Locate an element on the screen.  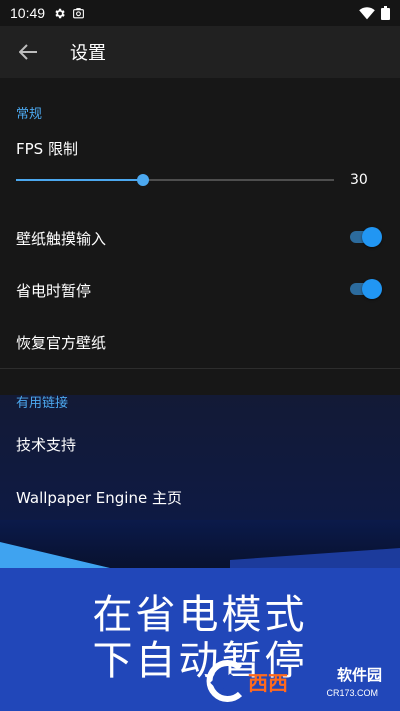
power-save-switch is located at coordinates (366, 289).